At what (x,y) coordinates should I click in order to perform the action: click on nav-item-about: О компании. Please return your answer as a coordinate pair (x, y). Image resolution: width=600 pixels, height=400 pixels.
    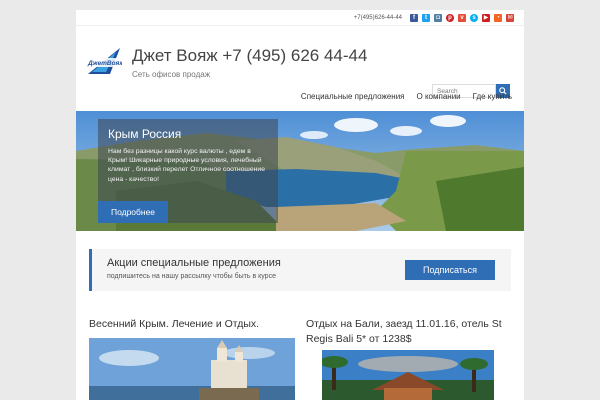
    Looking at the image, I should click on (439, 96).